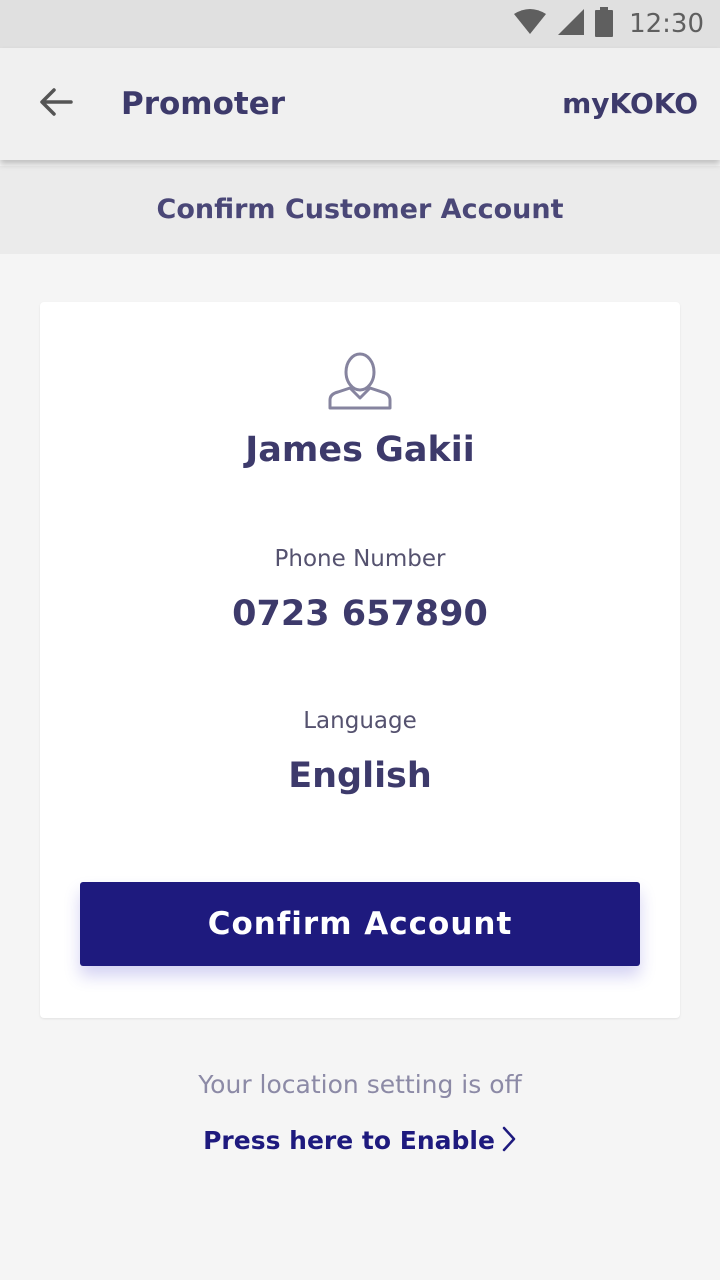 Image resolution: width=720 pixels, height=1280 pixels. I want to click on status-icons: 12:30, so click(608, 24).